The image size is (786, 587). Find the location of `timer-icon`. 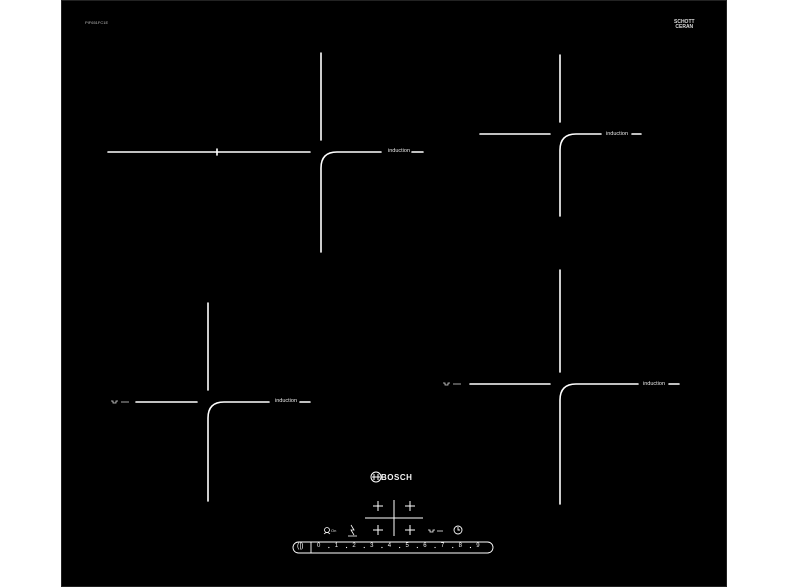

timer-icon is located at coordinates (458, 530).